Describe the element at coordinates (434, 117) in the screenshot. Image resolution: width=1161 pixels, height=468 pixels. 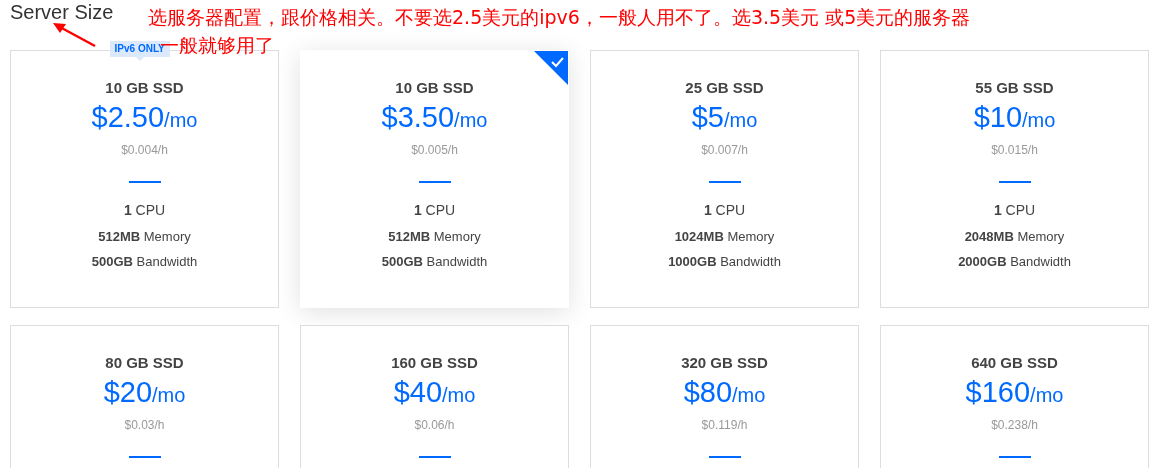
I see `price: $3.50/mo` at that location.